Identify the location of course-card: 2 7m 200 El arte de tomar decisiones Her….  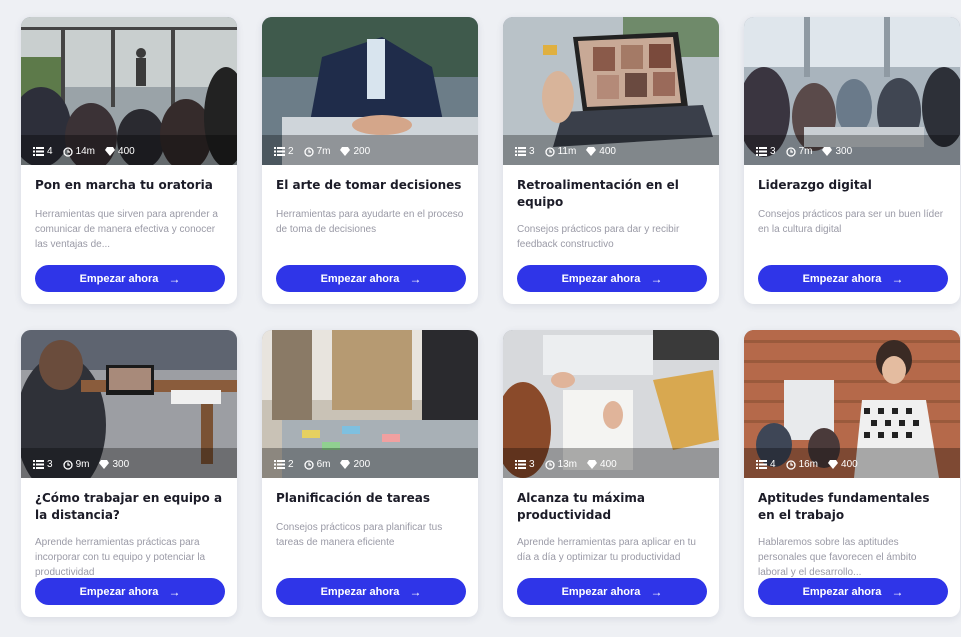
(370, 160).